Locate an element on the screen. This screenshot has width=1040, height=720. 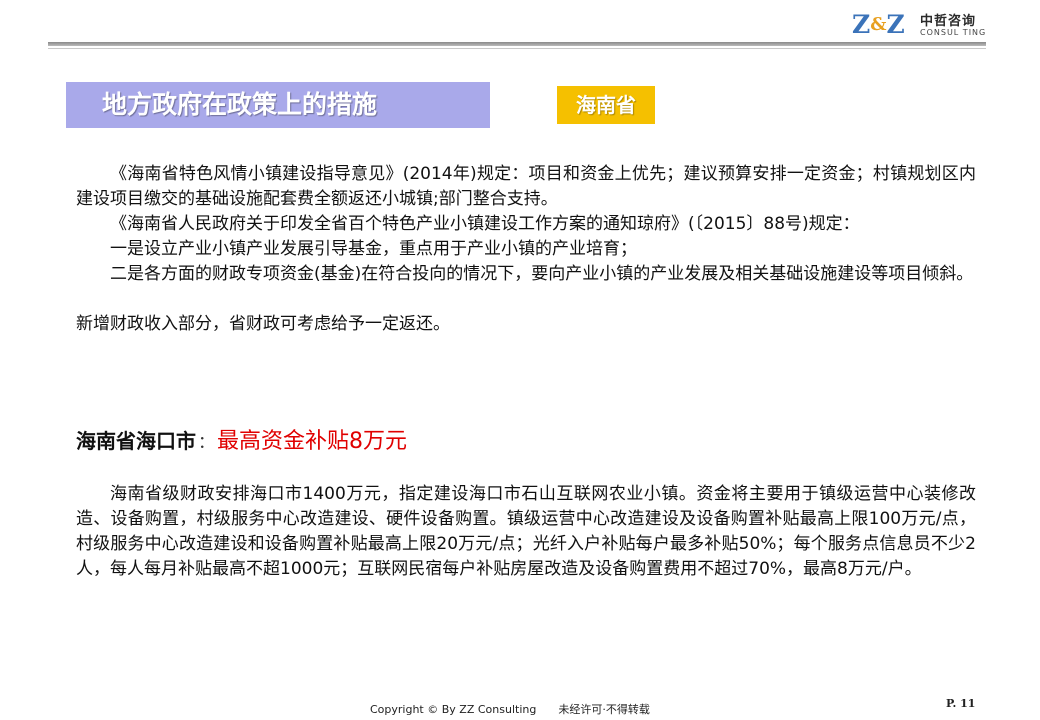
province-tag: 海南省 is located at coordinates (606, 105).